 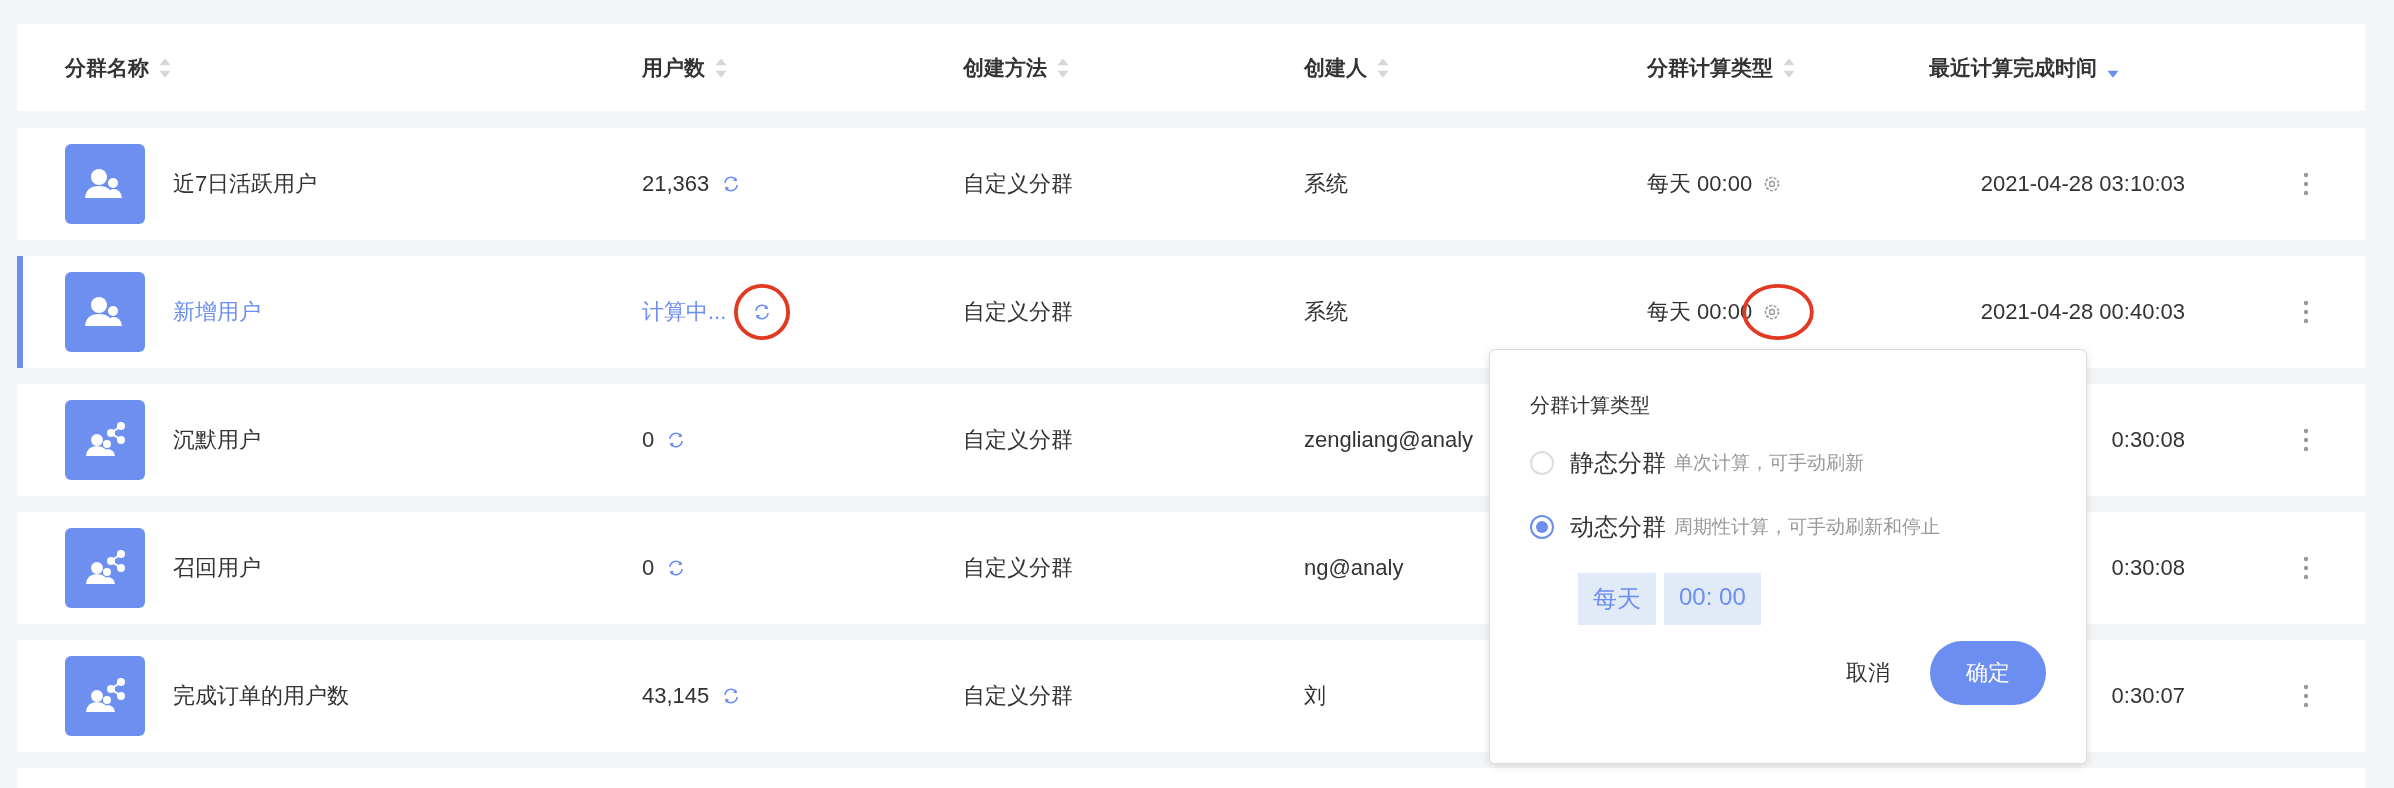 I want to click on user-count: 21,363, so click(x=676, y=184).